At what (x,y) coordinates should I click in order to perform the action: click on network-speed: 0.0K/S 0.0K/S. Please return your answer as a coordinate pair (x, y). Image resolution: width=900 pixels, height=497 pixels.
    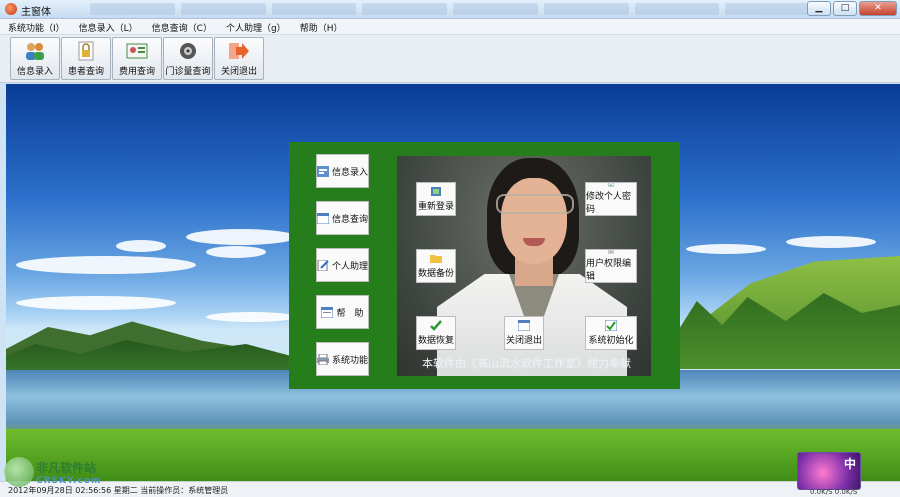
    Looking at the image, I should click on (834, 492).